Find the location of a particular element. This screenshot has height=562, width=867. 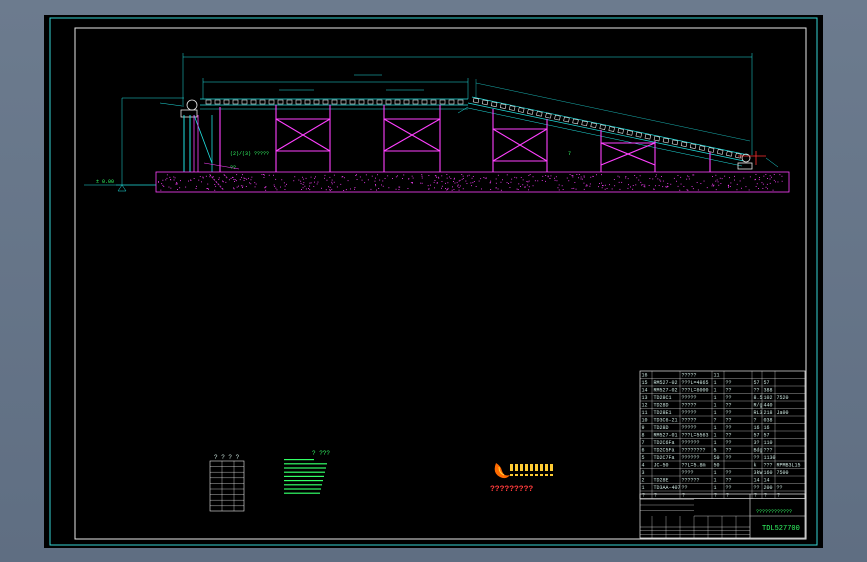

bom-cell-w2: 14 is located at coordinates (767, 481).